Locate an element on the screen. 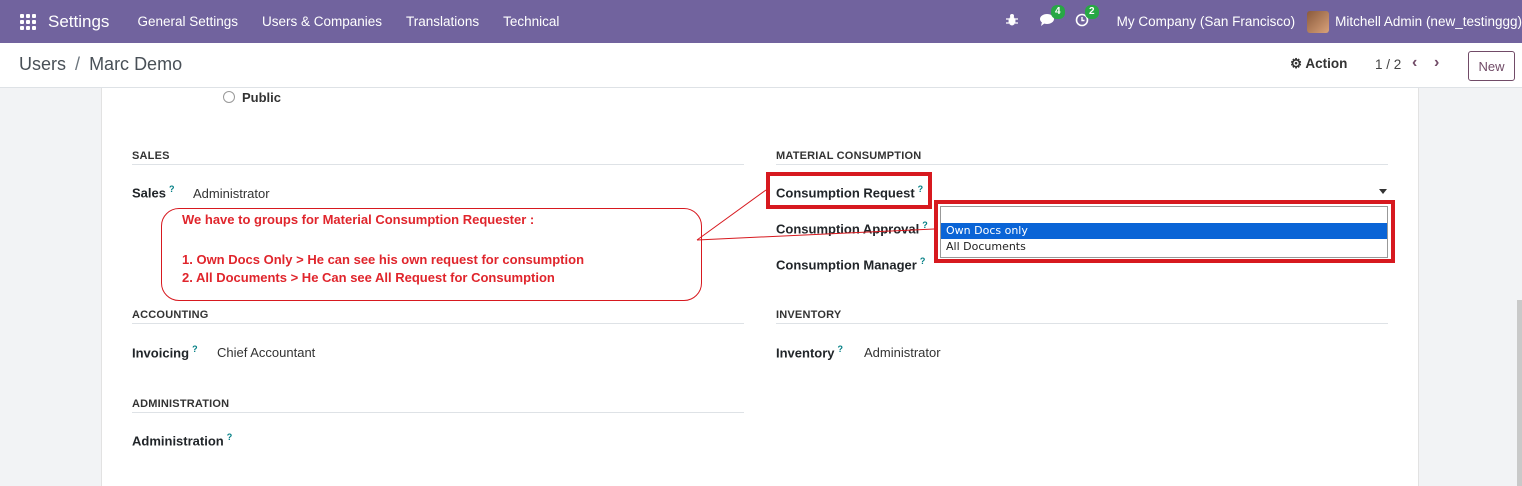 This screenshot has height=486, width=1522. administration-divider is located at coordinates (438, 412).